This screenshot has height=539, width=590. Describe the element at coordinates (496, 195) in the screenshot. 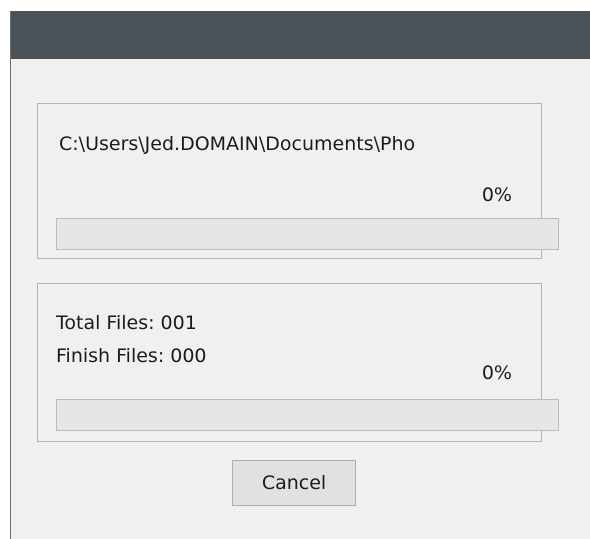

I see `file-progress-percent: 0%` at that location.